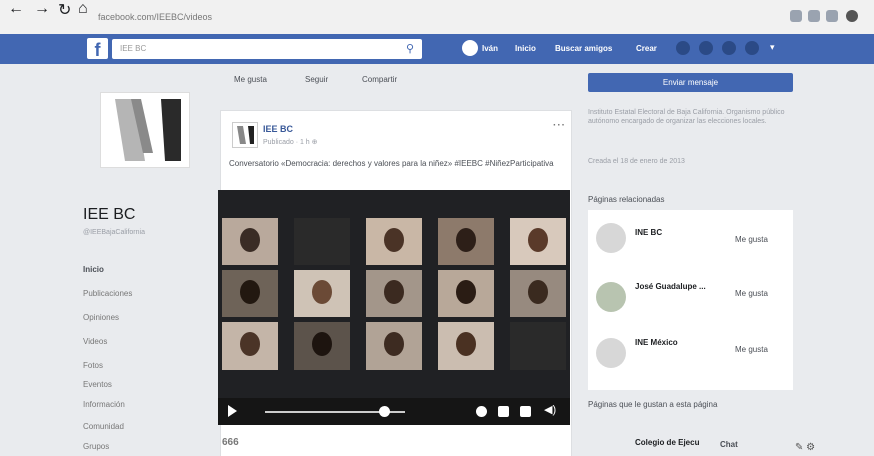  I want to click on home-link: Inicio, so click(525, 48).